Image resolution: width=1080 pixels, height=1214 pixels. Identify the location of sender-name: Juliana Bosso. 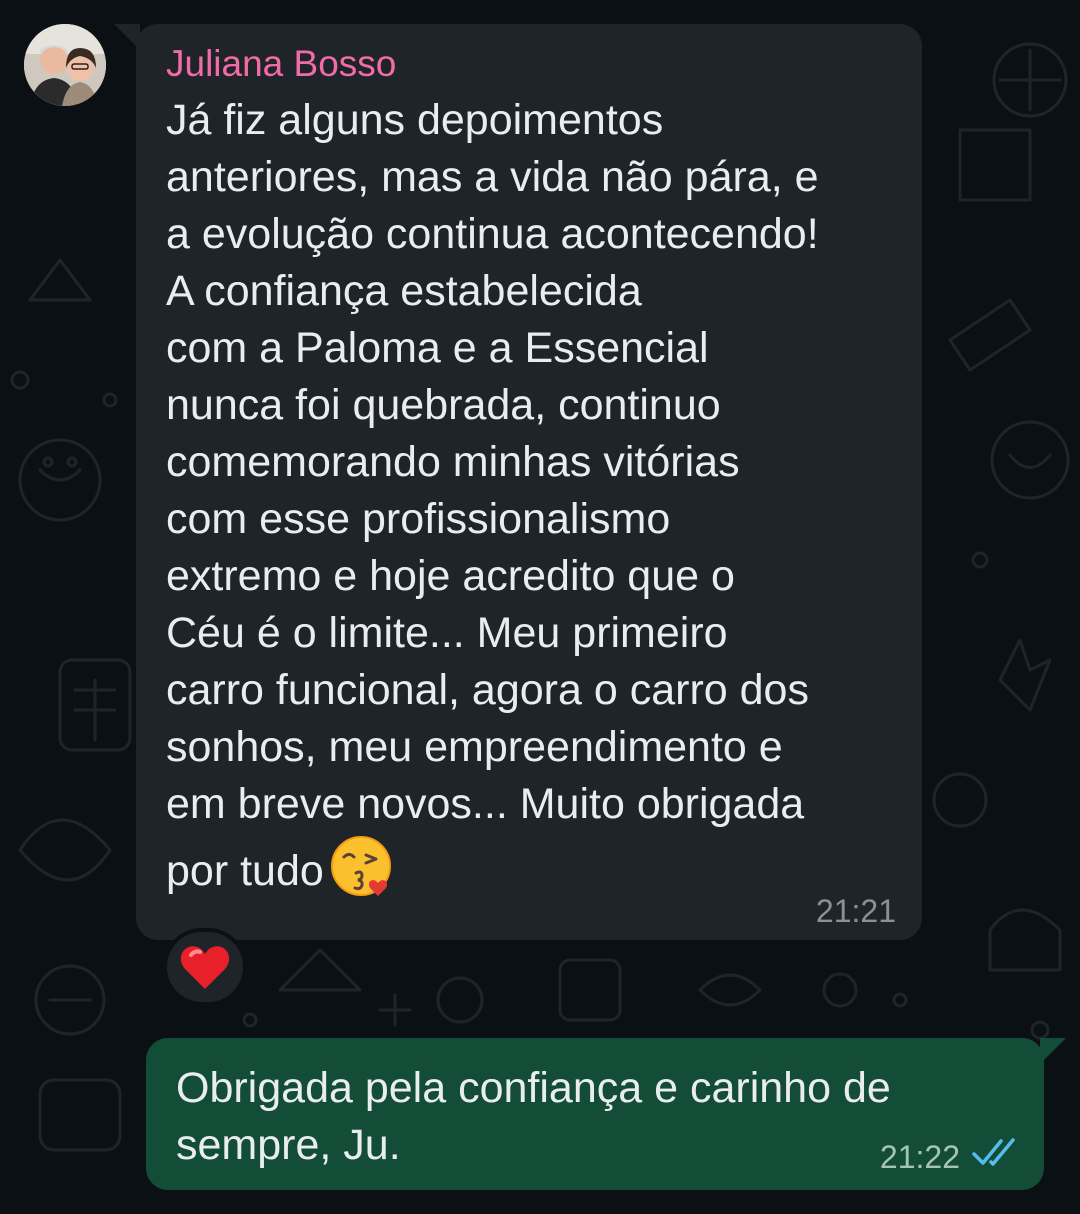
(530, 66).